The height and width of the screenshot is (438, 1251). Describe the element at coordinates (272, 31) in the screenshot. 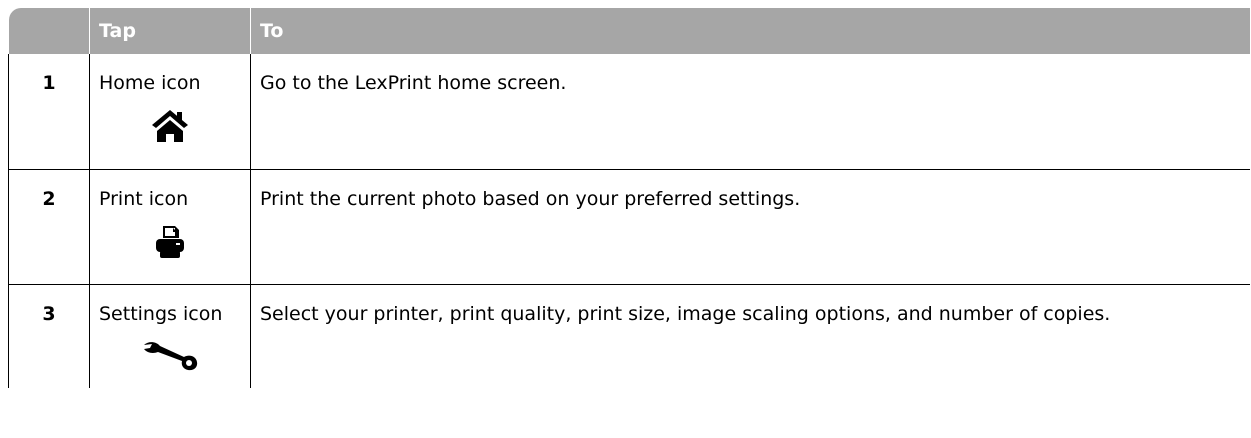

I see `header-to: To` at that location.